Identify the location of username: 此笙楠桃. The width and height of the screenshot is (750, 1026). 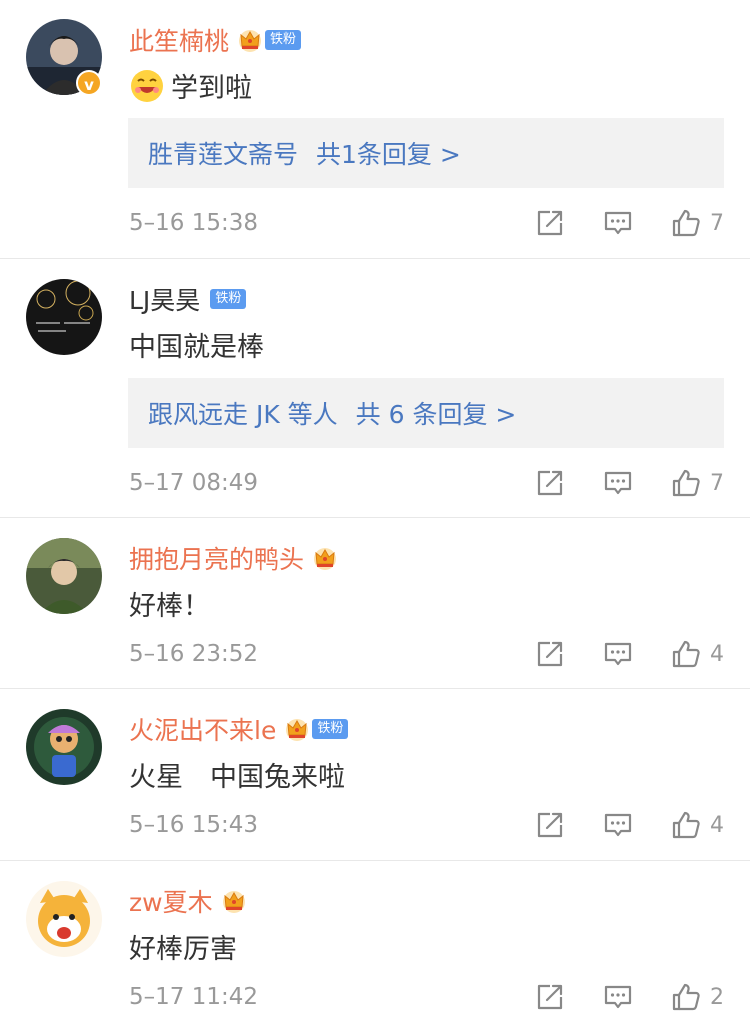
(179, 40).